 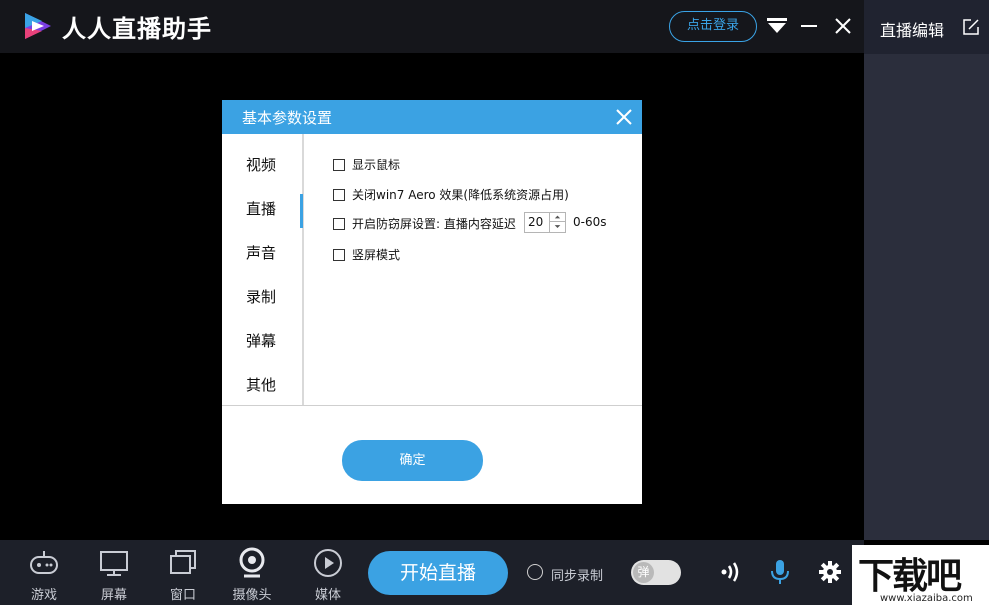 What do you see at coordinates (182, 595) in the screenshot?
I see `tool-window-label: 窗口` at bounding box center [182, 595].